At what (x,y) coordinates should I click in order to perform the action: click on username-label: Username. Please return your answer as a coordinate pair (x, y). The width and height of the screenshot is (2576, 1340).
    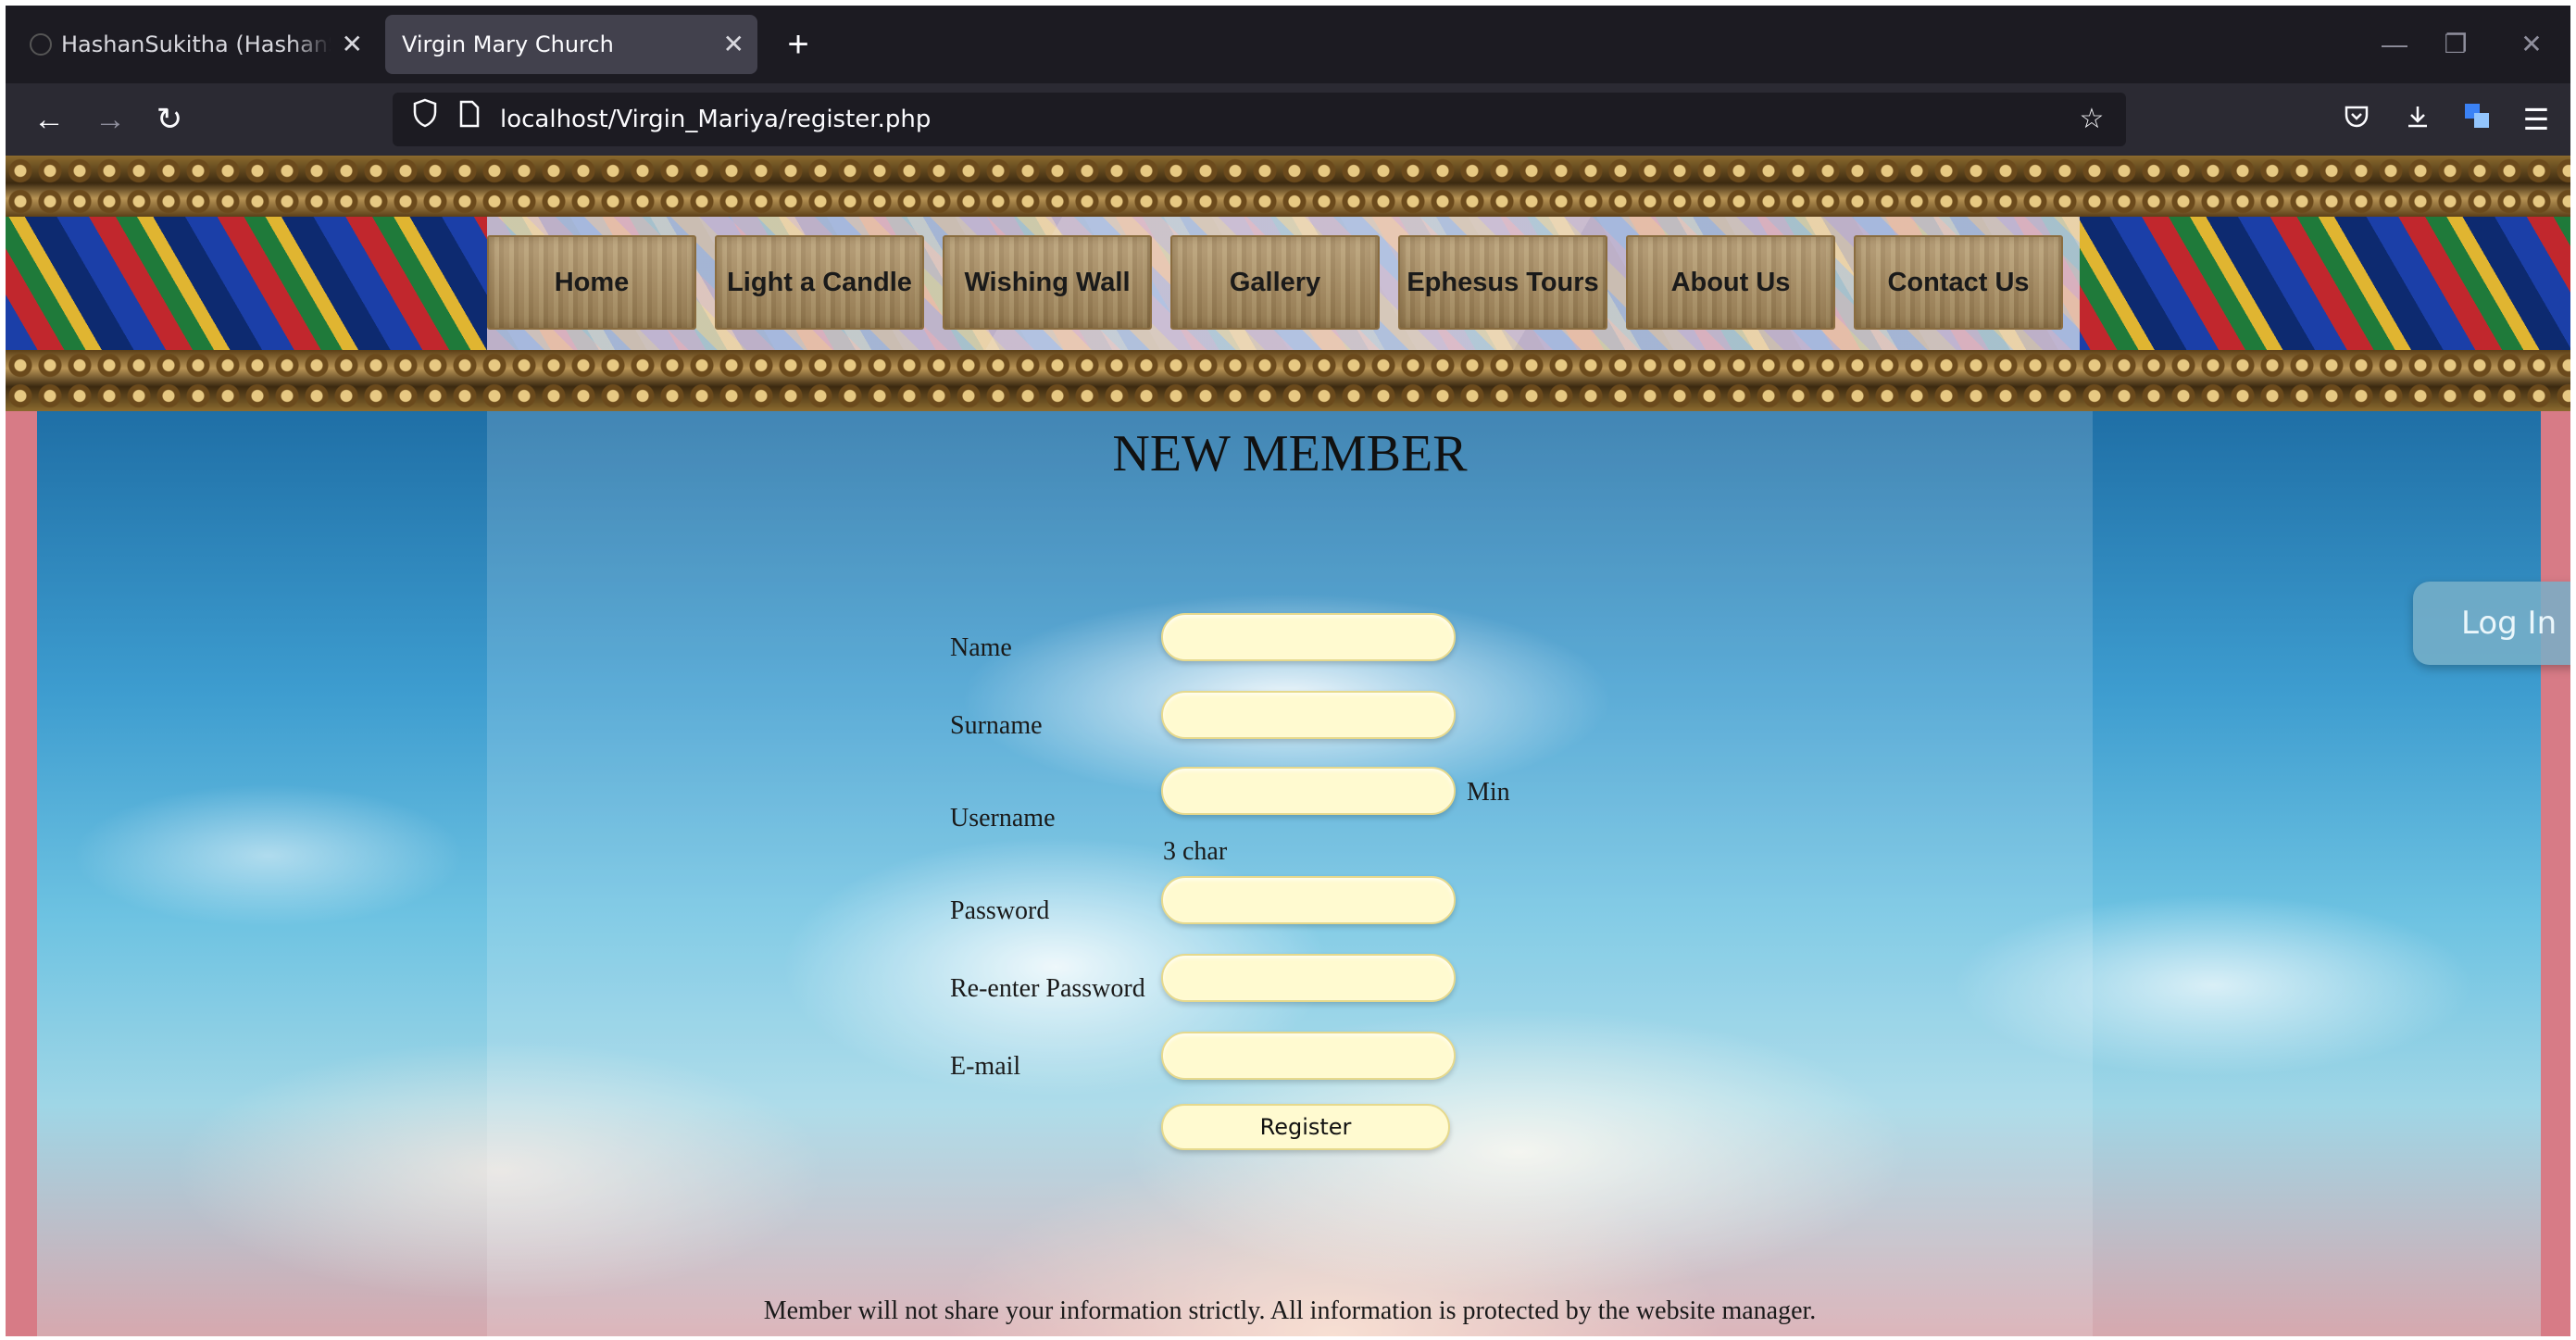
    Looking at the image, I should click on (1003, 818).